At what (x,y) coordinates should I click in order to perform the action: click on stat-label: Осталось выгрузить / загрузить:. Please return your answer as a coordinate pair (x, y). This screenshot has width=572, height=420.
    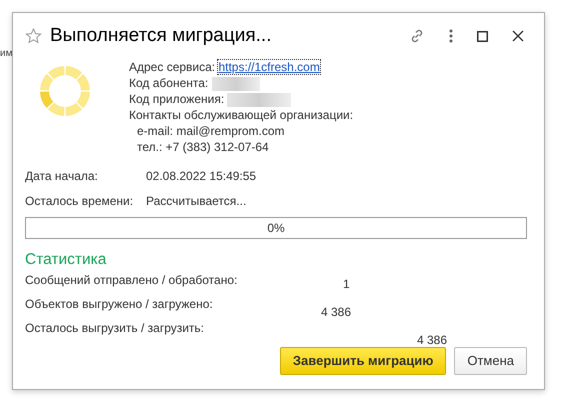
    Looking at the image, I should click on (114, 328).